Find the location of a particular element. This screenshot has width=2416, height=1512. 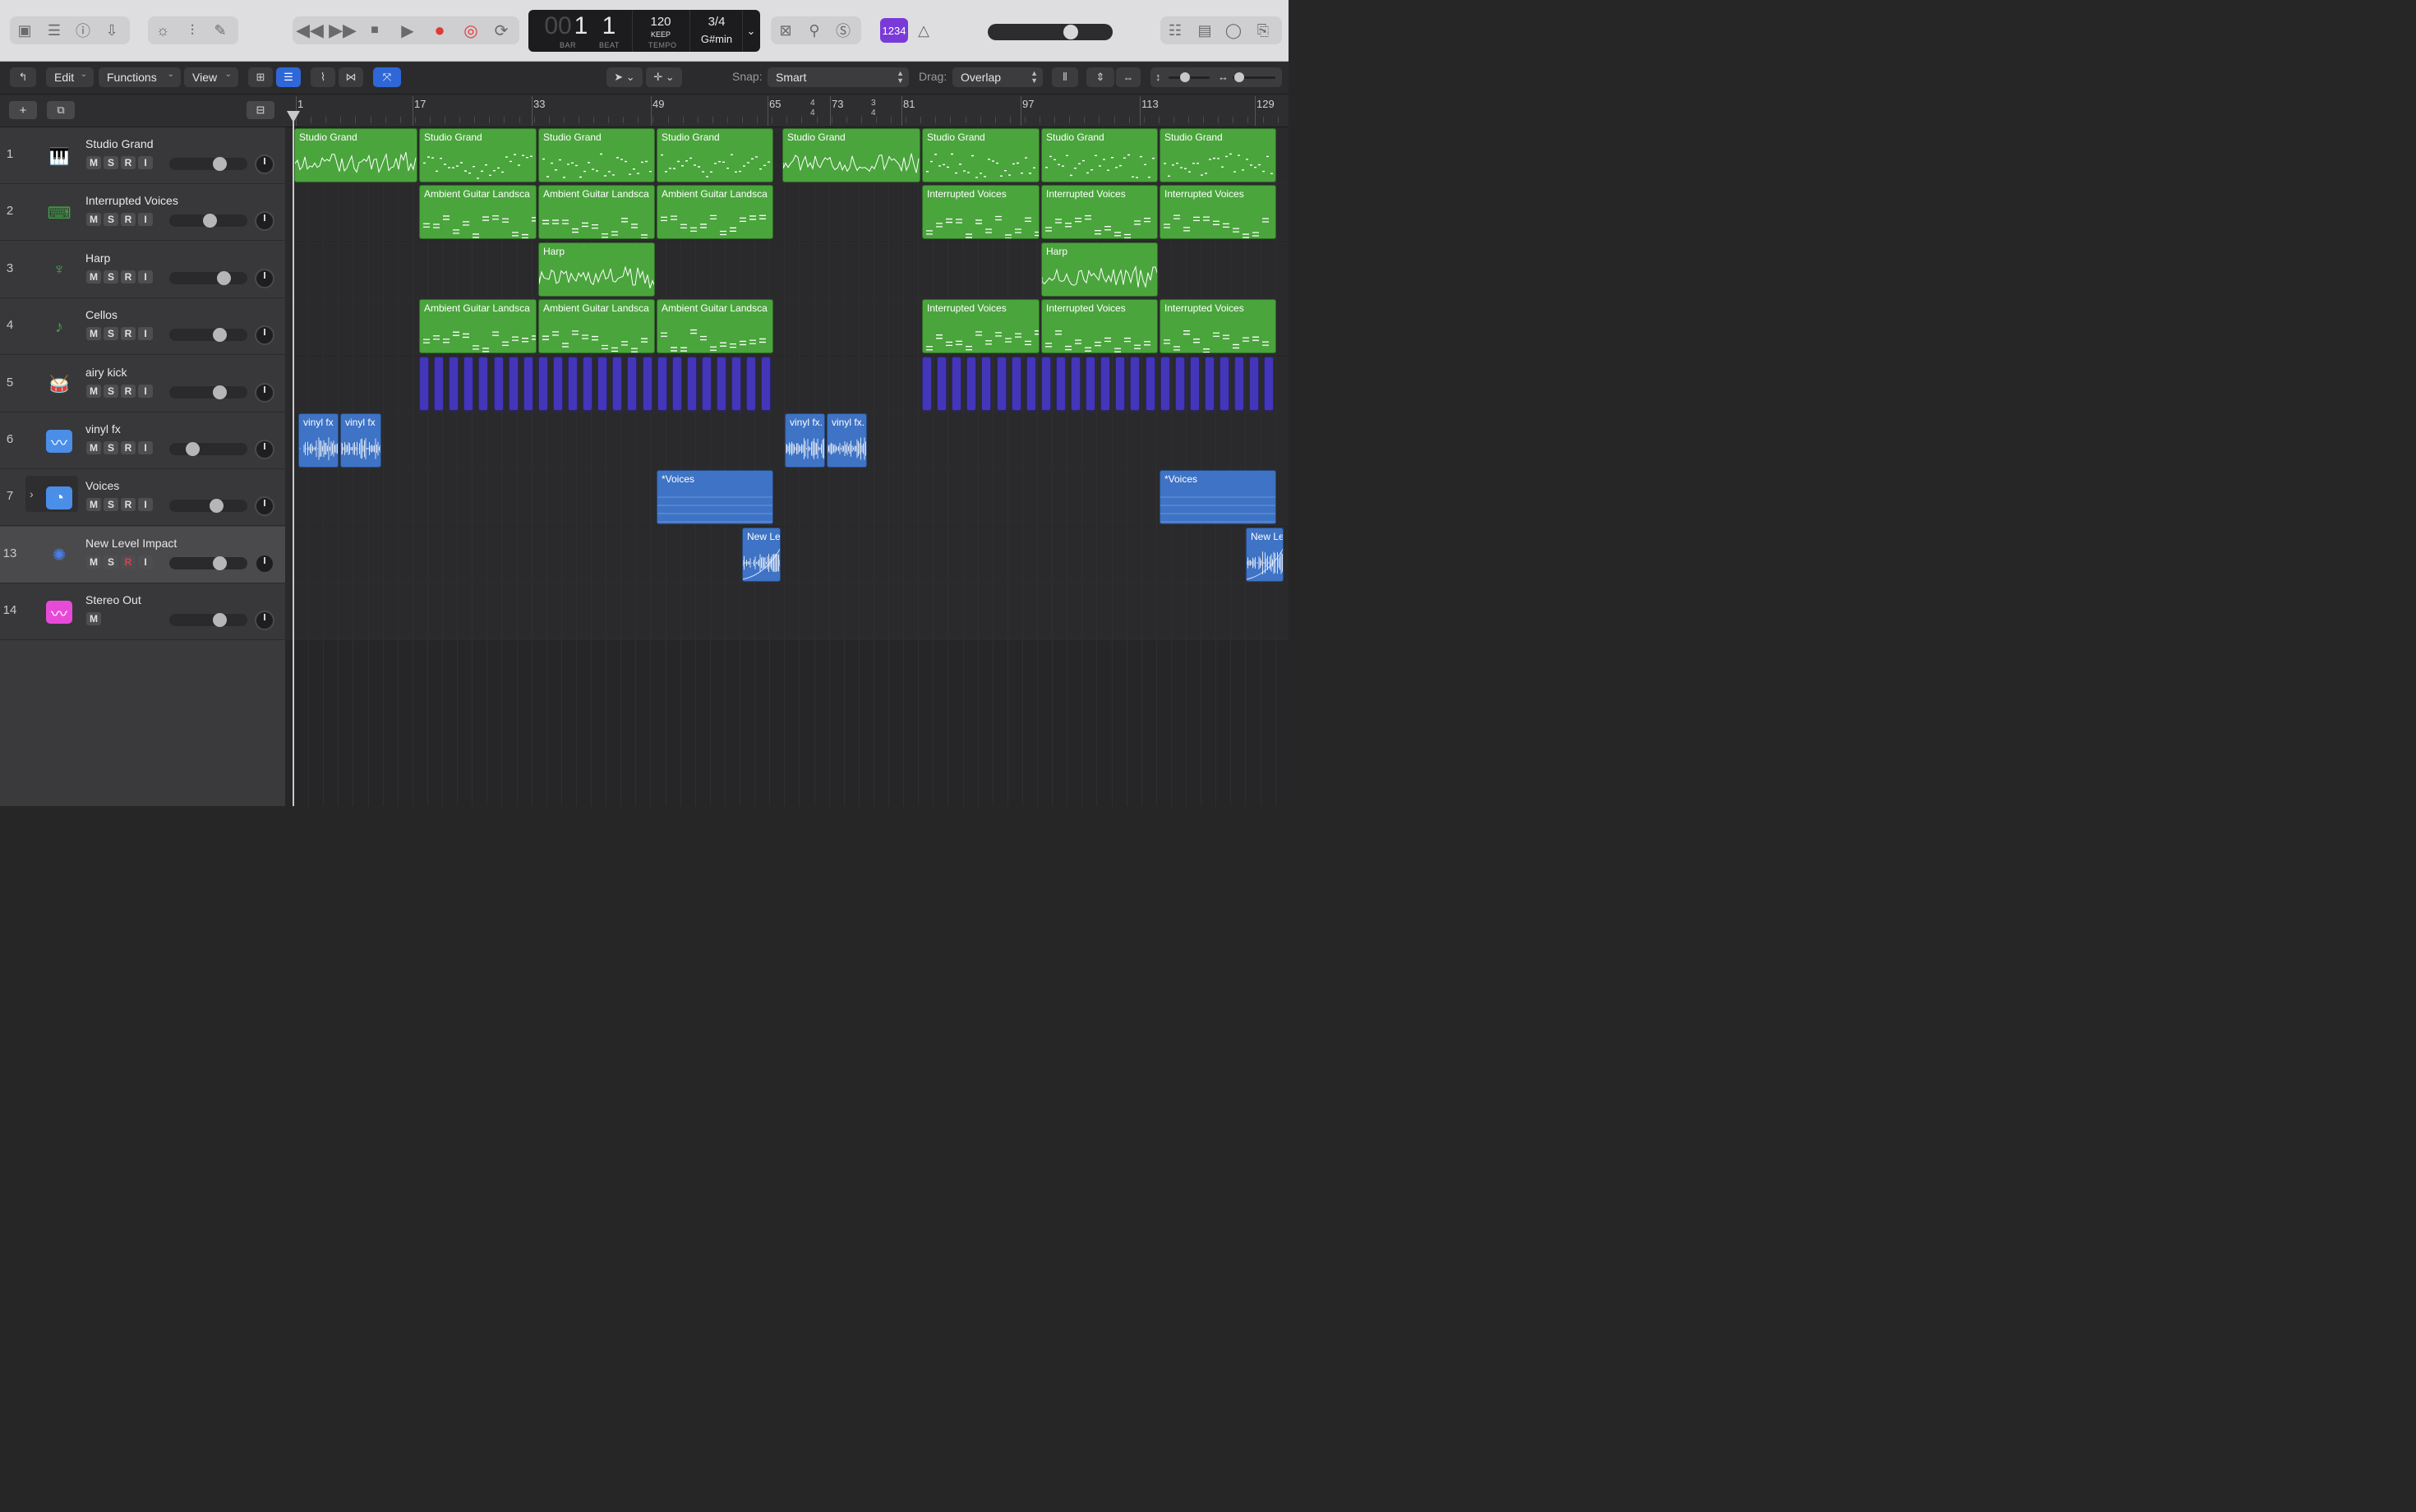

ruler: 1 17 33 49 65 73 81 97 113 129 4 4 3 4 is located at coordinates (787, 110).